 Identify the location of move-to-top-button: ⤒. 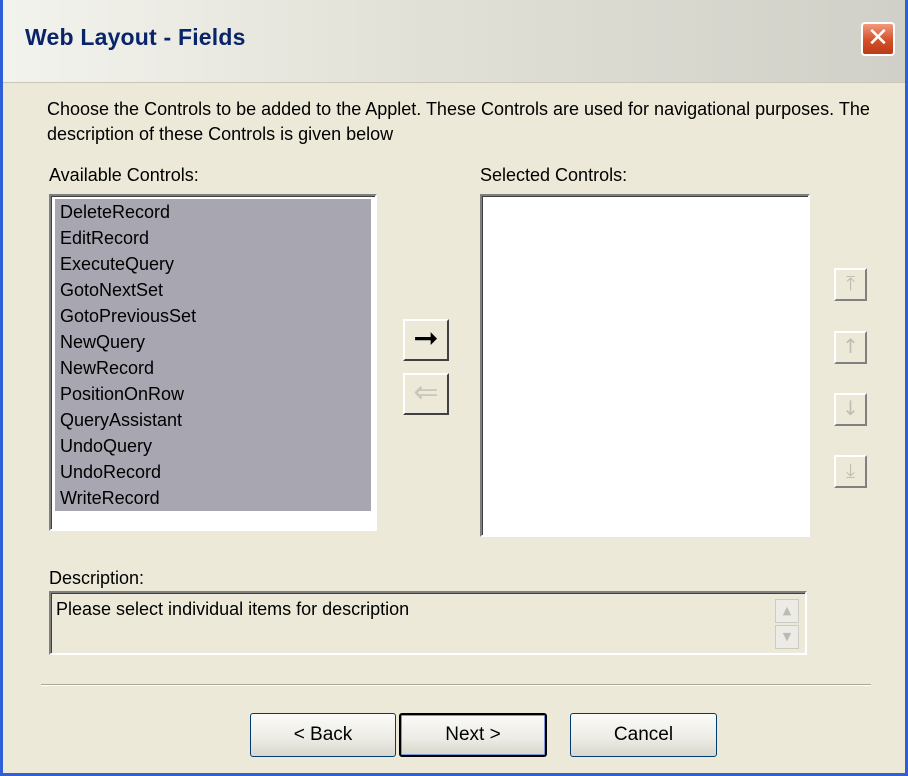
(850, 284).